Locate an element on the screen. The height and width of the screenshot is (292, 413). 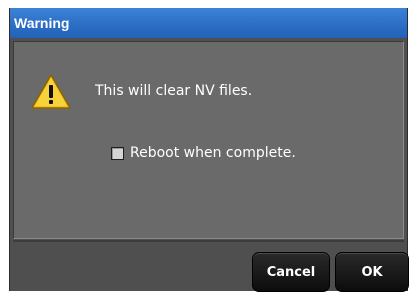
cancel-button: Cancel is located at coordinates (291, 272).